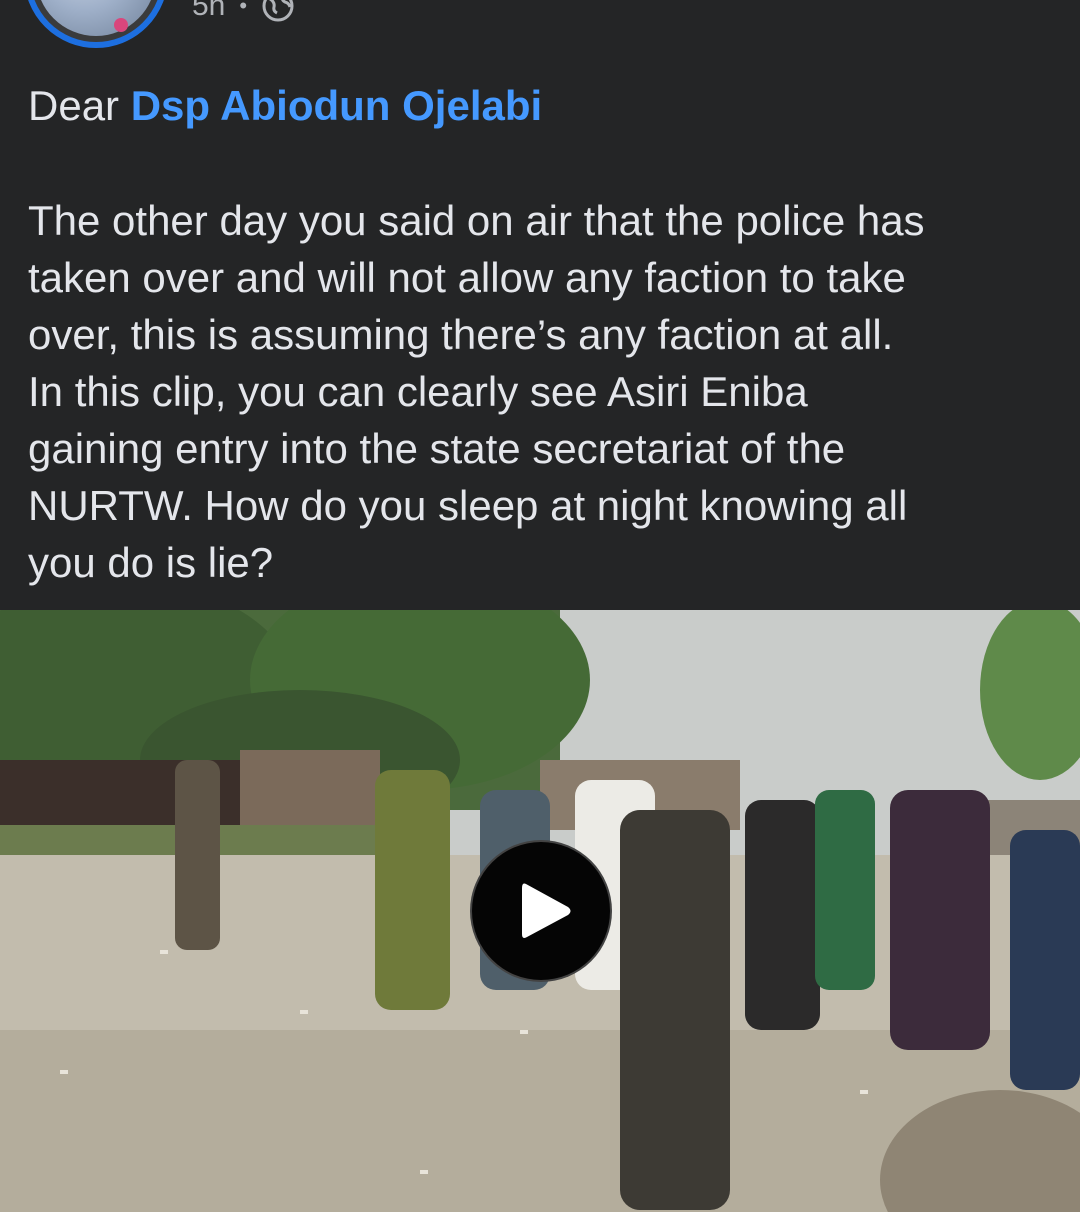 The image size is (1080, 1212). I want to click on greeting-prefix: Dear, so click(74, 105).